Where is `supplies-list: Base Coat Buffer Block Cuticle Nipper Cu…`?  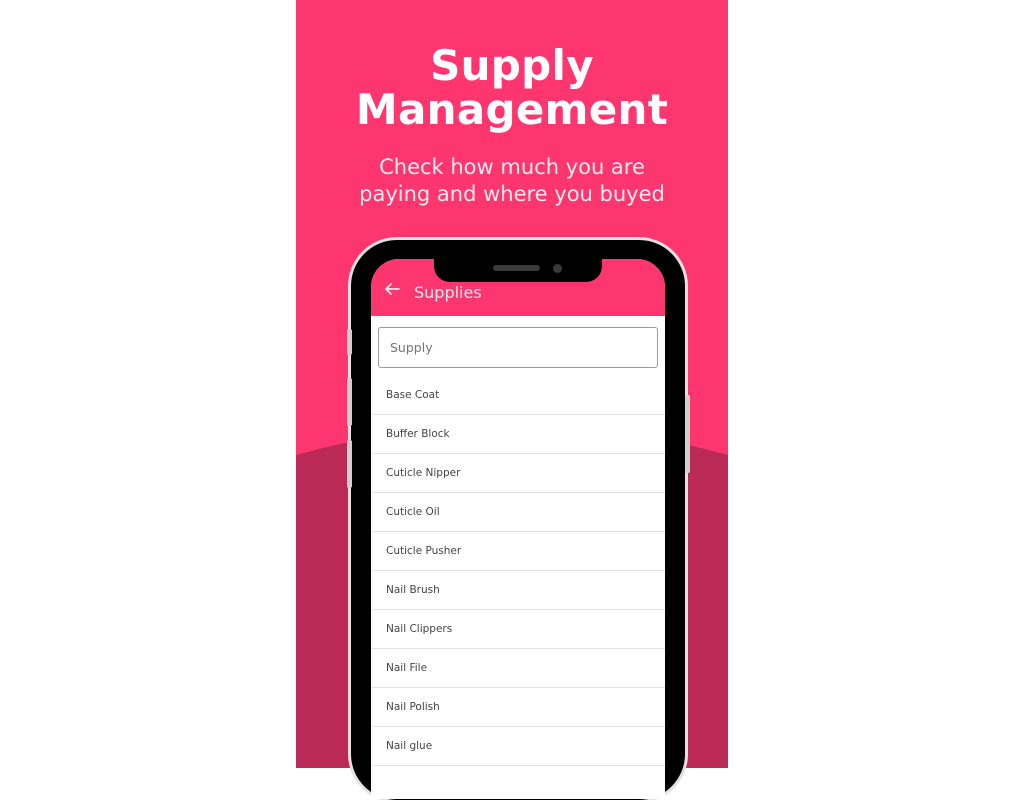
supplies-list: Base Coat Buffer Block Cuticle Nipper Cu… is located at coordinates (518, 571).